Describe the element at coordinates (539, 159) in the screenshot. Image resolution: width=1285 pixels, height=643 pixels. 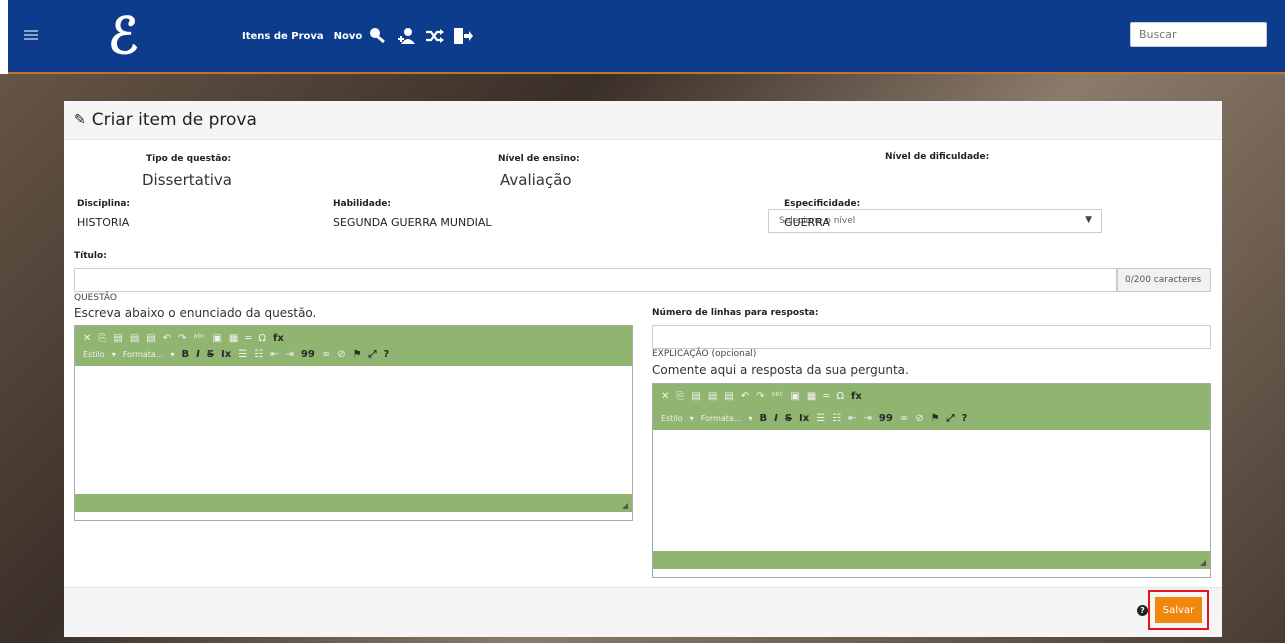
I see `nivel-ensino-label: Nível de ensino:` at that location.